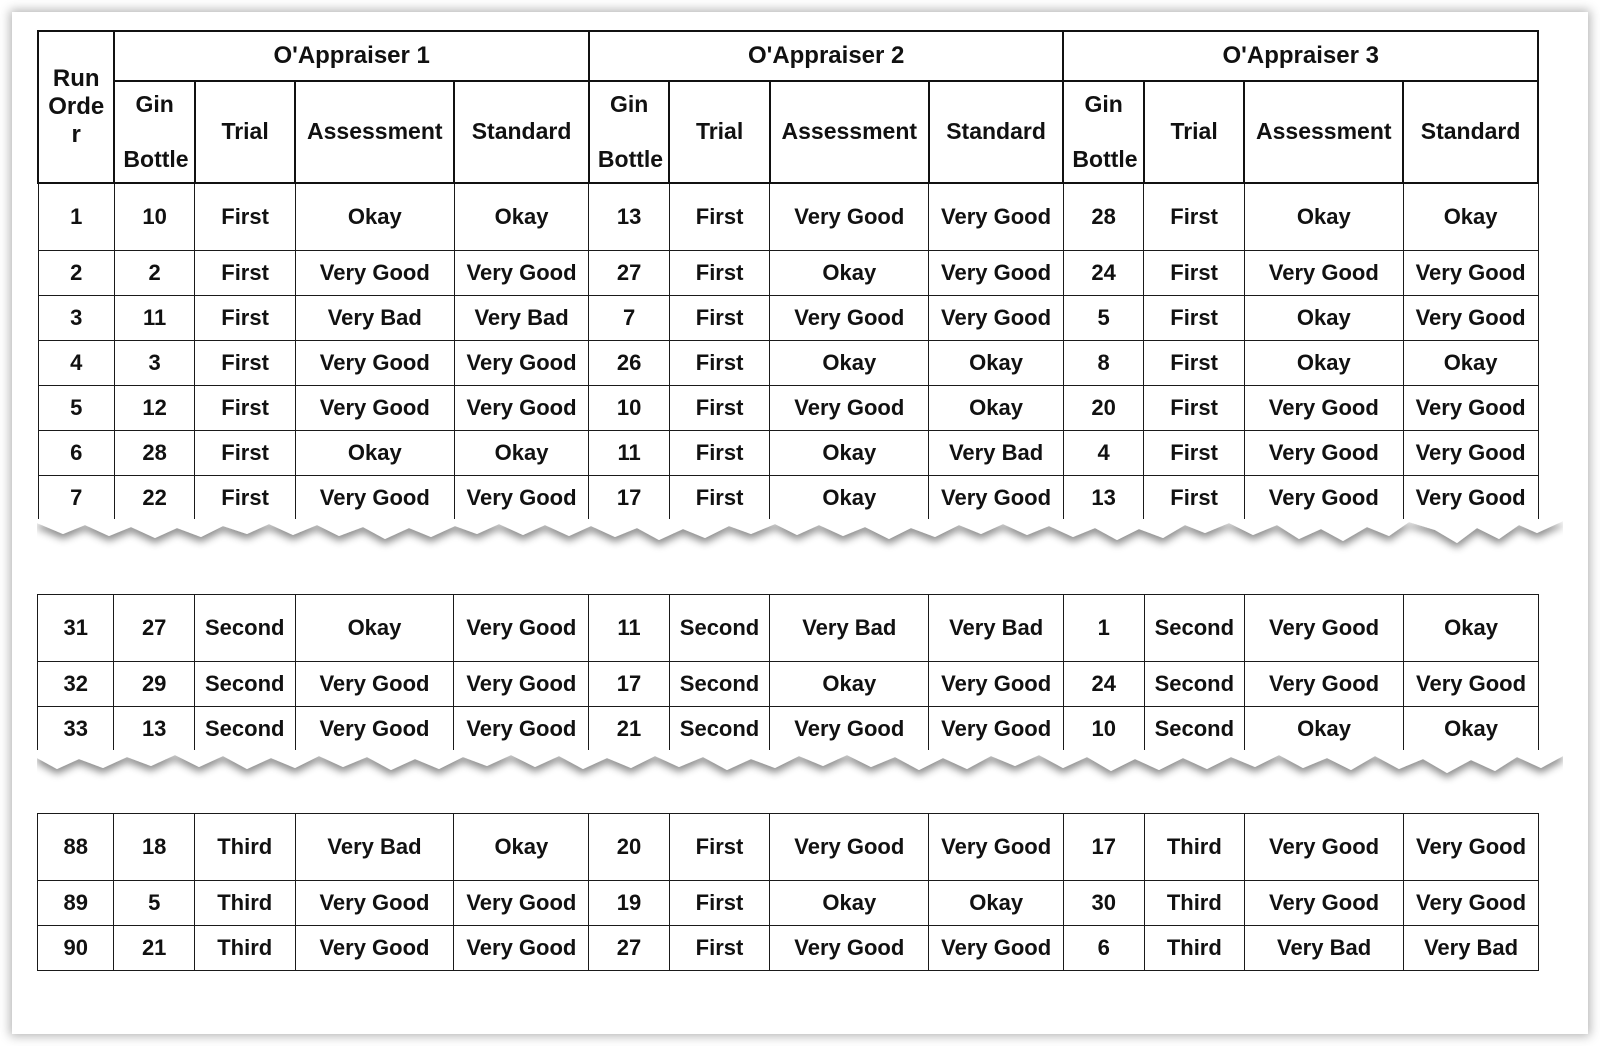 The width and height of the screenshot is (1600, 1046). I want to click on gin-bottle-cell-2: 27, so click(629, 273).